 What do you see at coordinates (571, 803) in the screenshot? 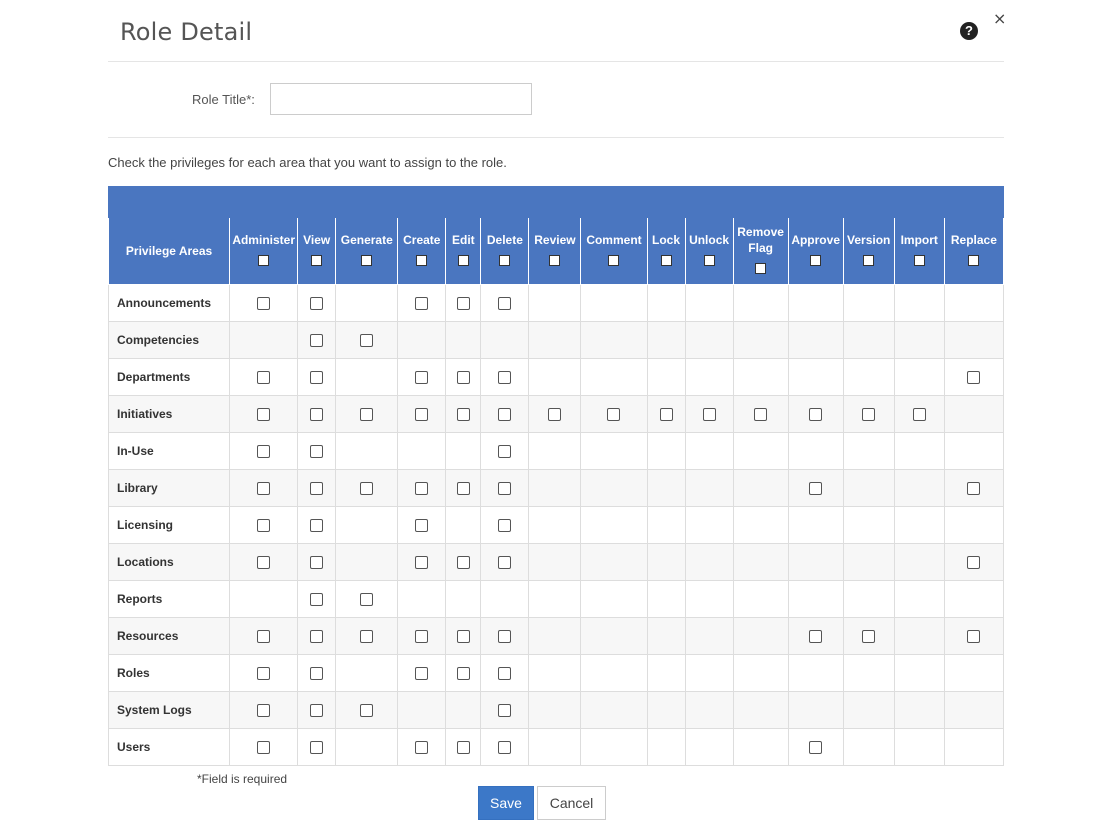
I see `cancel-button: Cancel` at bounding box center [571, 803].